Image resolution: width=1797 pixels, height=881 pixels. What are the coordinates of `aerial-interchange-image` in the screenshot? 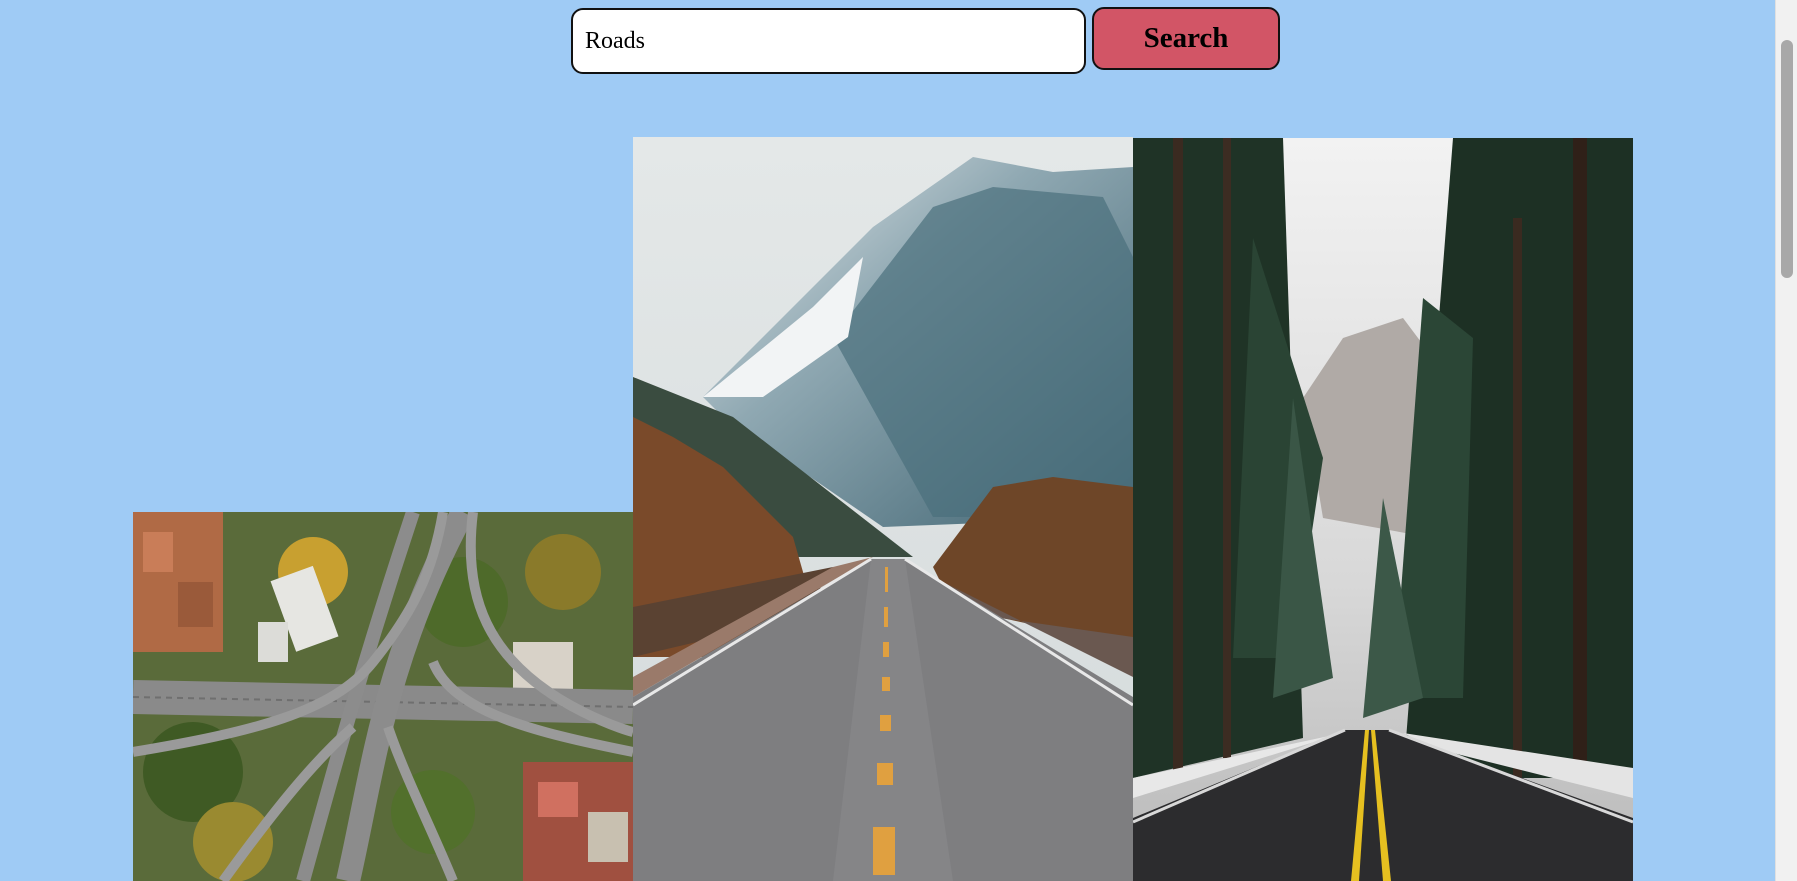 It's located at (383, 696).